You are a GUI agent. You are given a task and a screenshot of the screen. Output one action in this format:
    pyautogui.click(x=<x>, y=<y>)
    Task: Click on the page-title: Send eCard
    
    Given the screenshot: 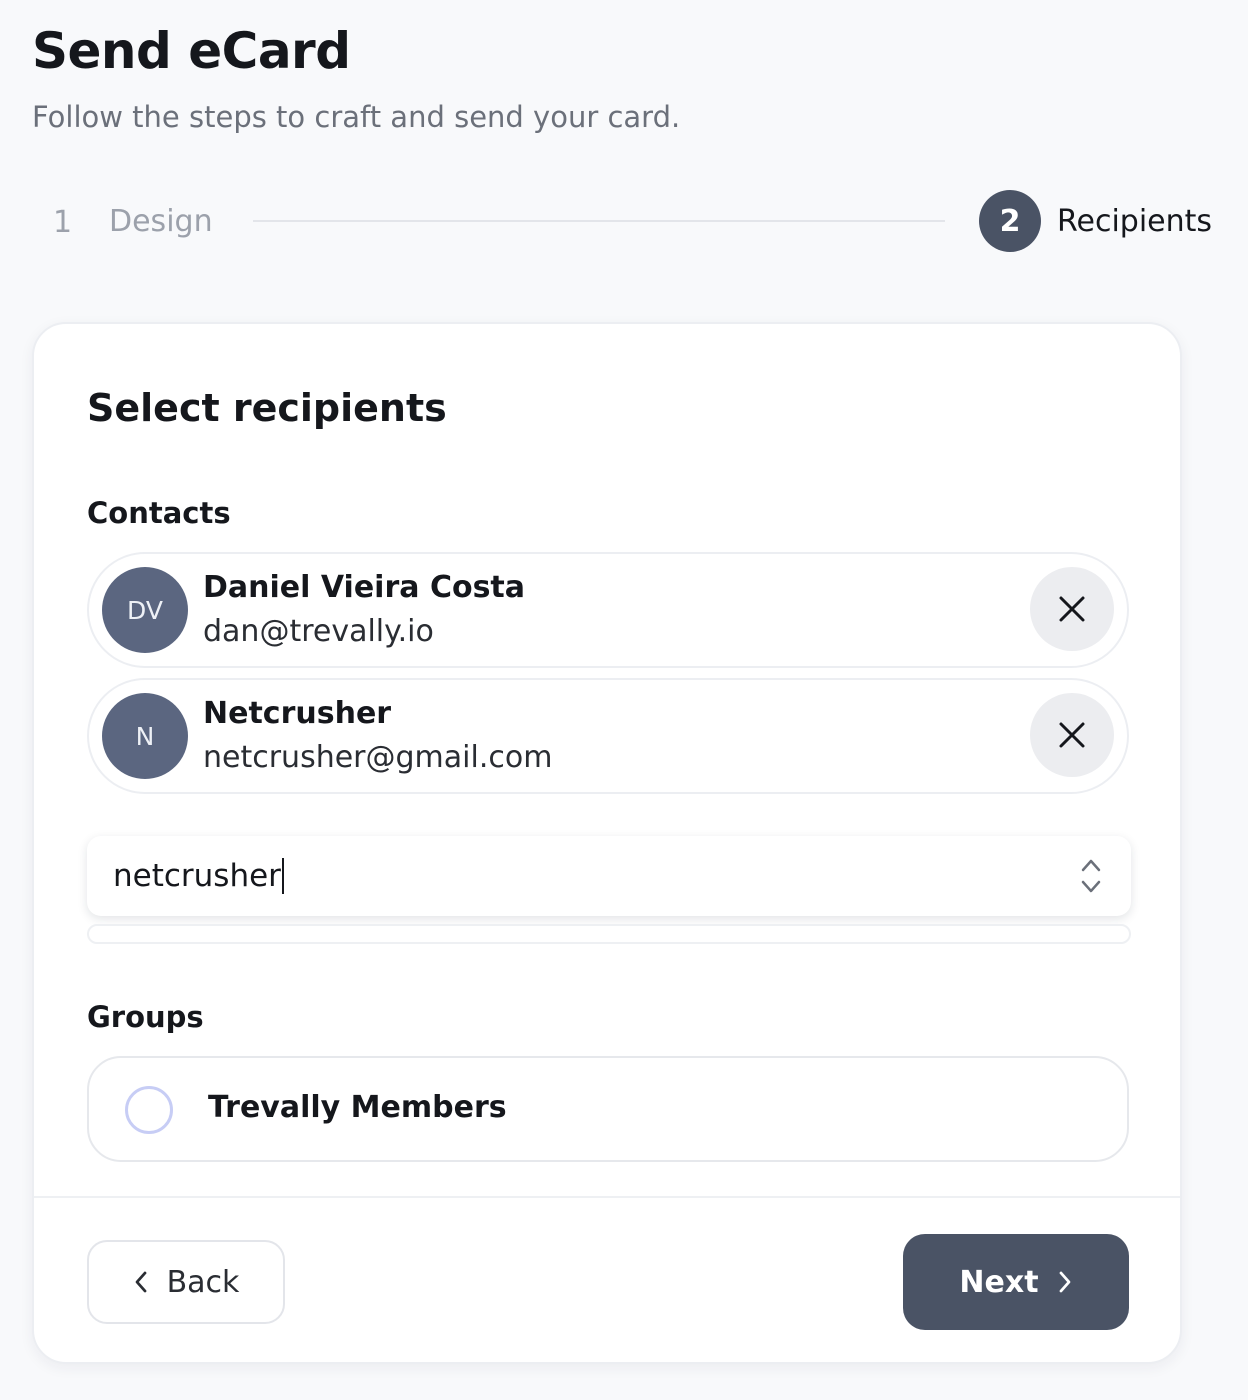 What is the action you would take?
    pyautogui.click(x=191, y=51)
    